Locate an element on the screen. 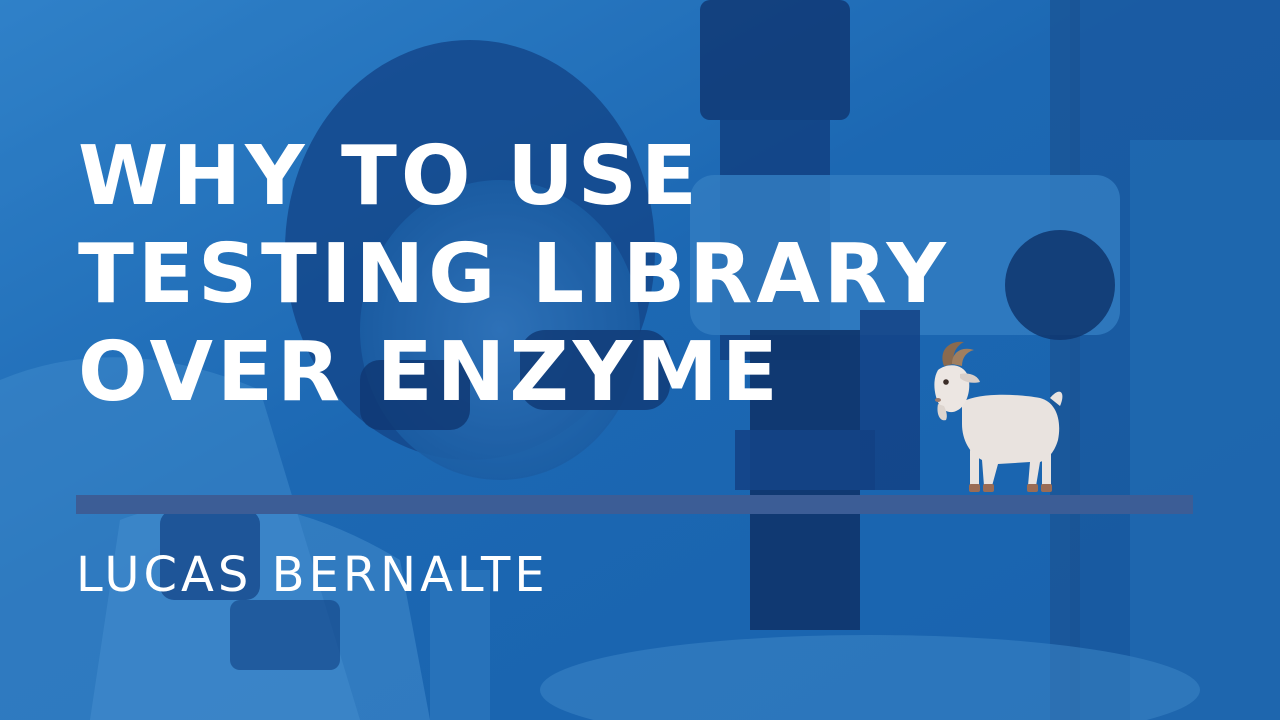 The width and height of the screenshot is (1280, 720). title-line-1: WHY TO USE is located at coordinates (389, 176).